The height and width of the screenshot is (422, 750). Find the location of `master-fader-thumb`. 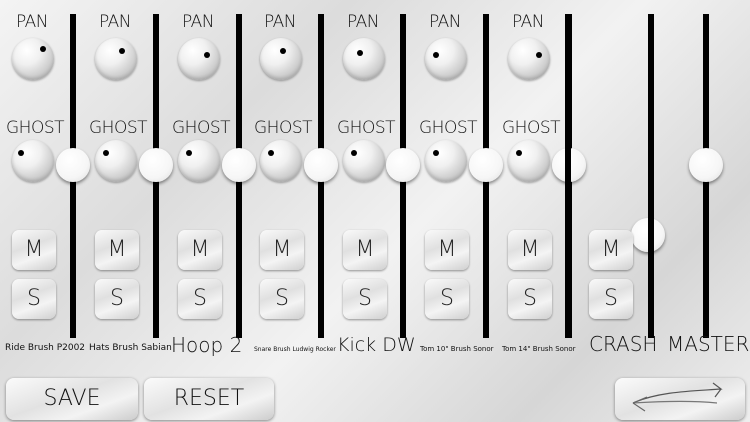

master-fader-thumb is located at coordinates (706, 165).